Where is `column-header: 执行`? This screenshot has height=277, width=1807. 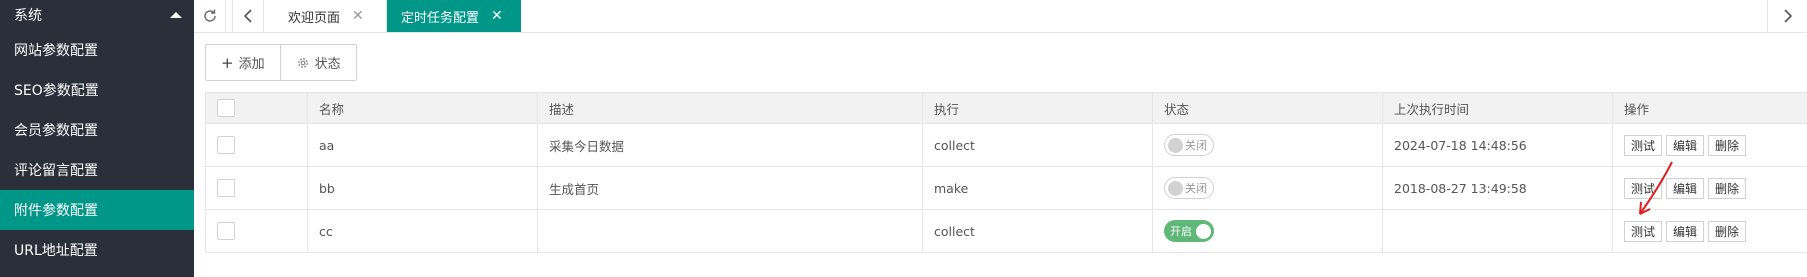
column-header: 执行 is located at coordinates (1038, 108).